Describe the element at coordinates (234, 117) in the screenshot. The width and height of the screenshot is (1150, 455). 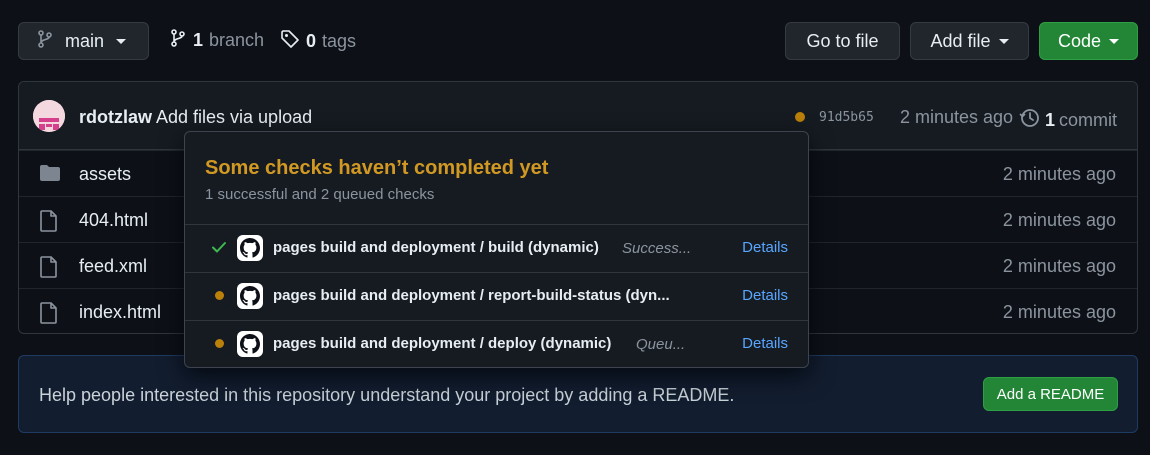
I see `commit-message: Add files via upload` at that location.